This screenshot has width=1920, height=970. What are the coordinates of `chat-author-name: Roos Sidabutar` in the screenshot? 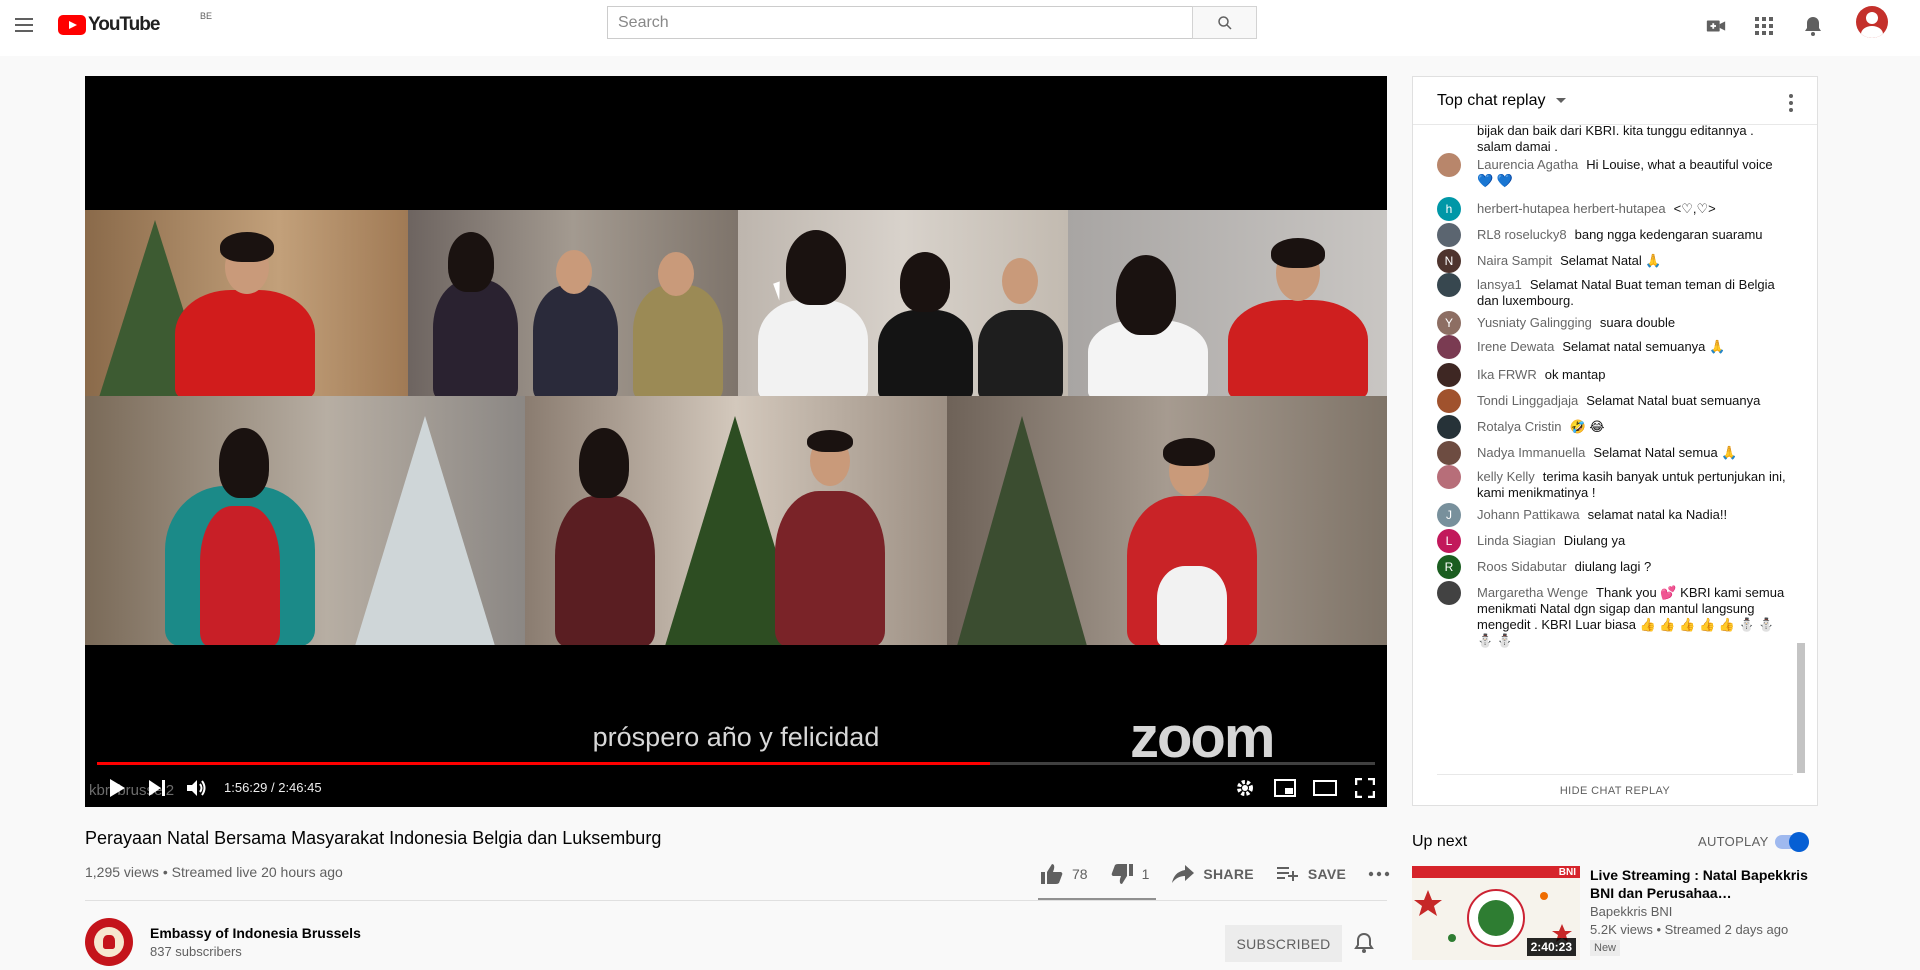 It's located at (1522, 566).